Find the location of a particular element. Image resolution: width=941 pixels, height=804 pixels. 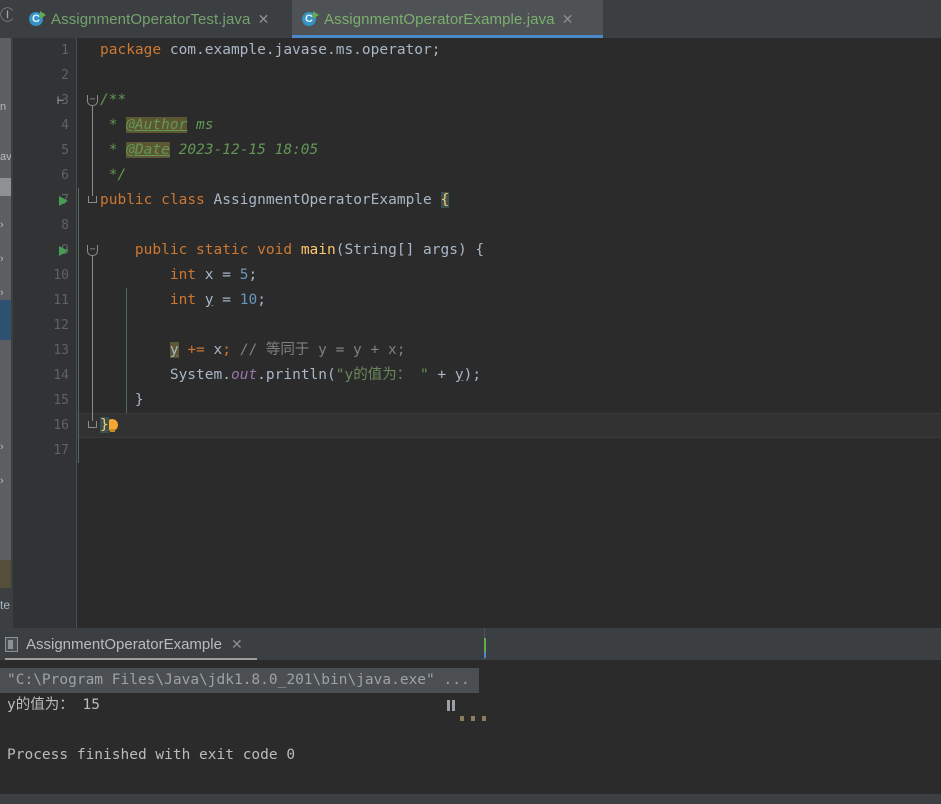

line-number: 4 is located at coordinates (65, 125).